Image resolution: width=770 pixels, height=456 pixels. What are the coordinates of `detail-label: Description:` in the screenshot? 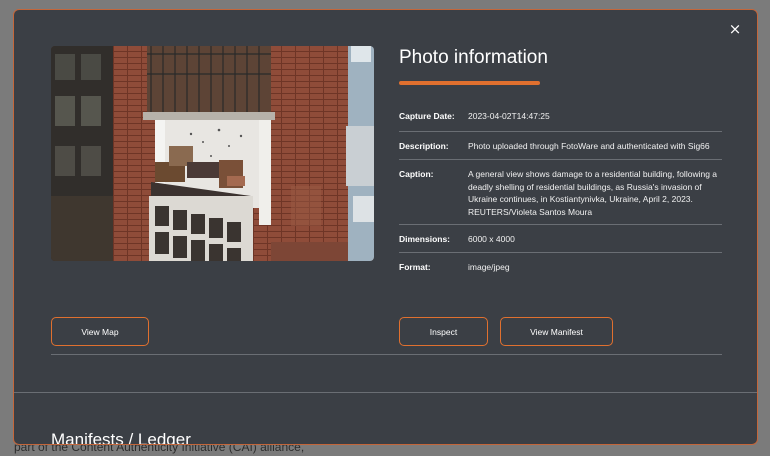 It's located at (424, 146).